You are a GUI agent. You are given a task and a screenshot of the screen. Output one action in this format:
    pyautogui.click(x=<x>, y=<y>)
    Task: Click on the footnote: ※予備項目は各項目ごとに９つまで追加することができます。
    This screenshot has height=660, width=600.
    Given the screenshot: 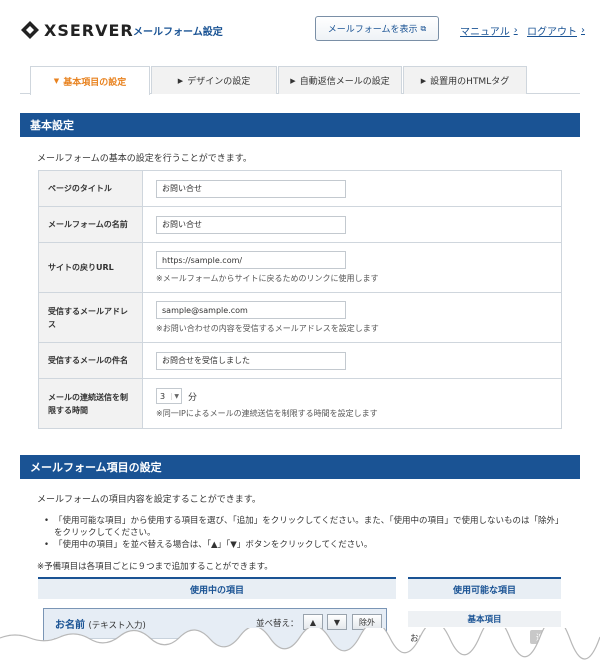 What is the action you would take?
    pyautogui.click(x=155, y=567)
    